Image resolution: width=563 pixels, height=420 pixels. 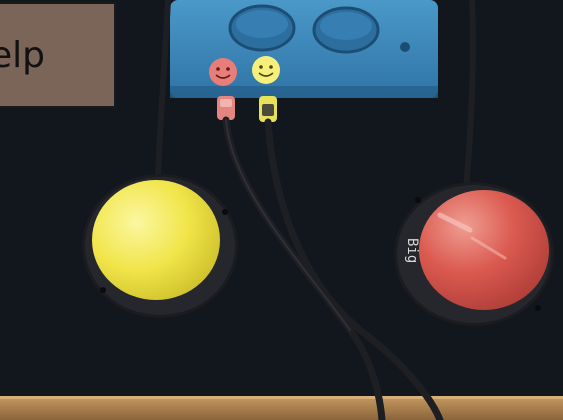 I want to click on red-plug, so click(x=226, y=108).